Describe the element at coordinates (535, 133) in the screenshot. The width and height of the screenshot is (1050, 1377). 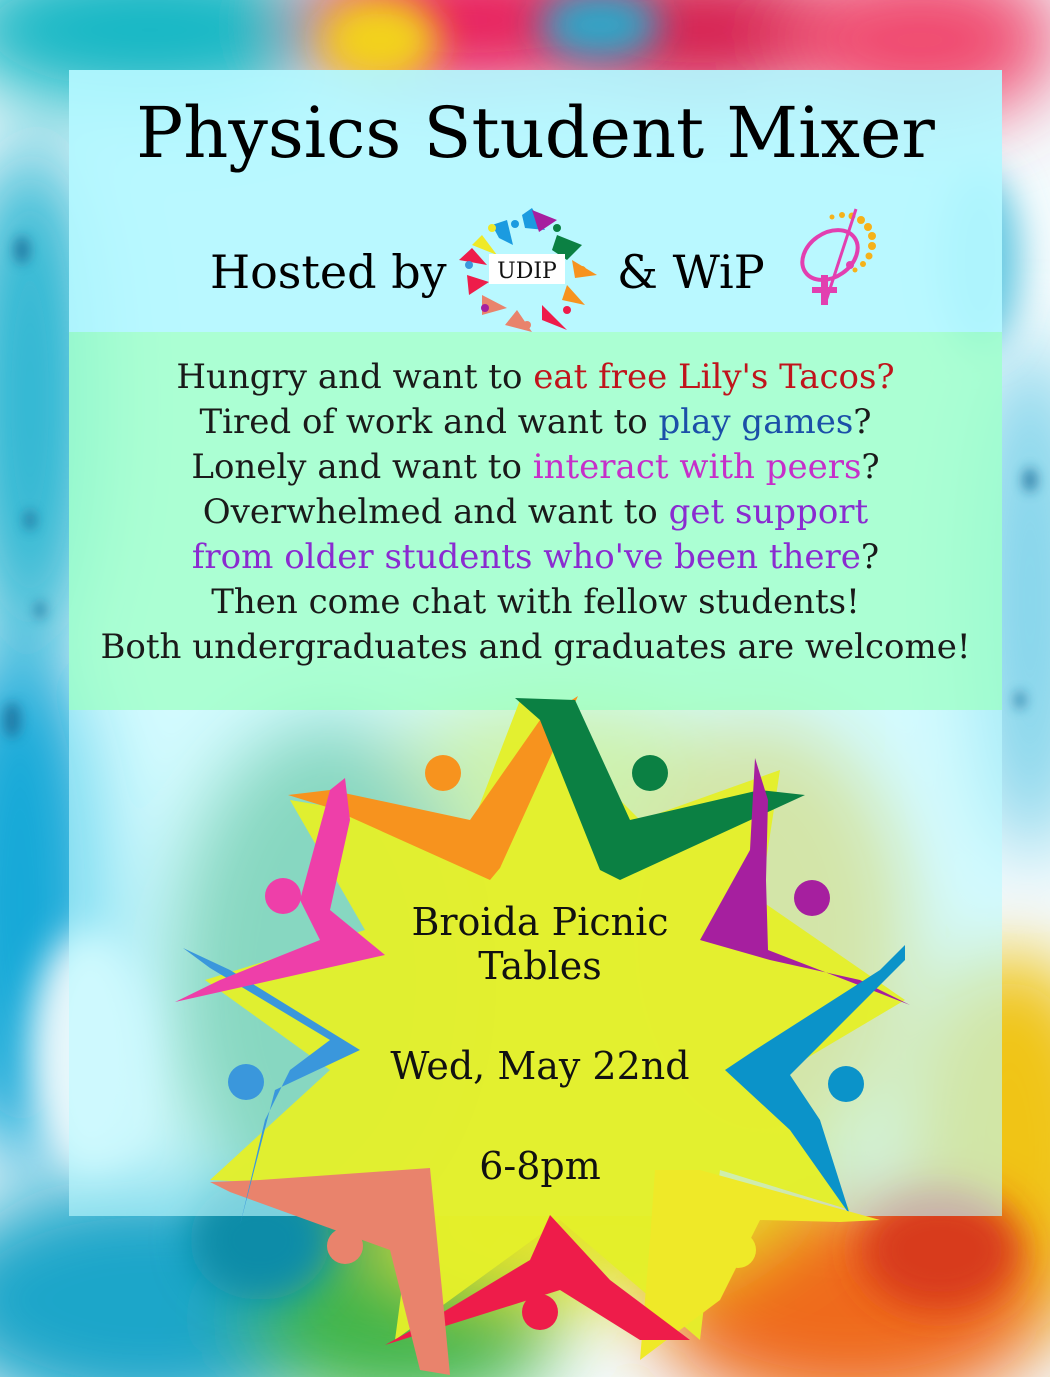
I see `poster-title: Physics Student Mixer` at that location.